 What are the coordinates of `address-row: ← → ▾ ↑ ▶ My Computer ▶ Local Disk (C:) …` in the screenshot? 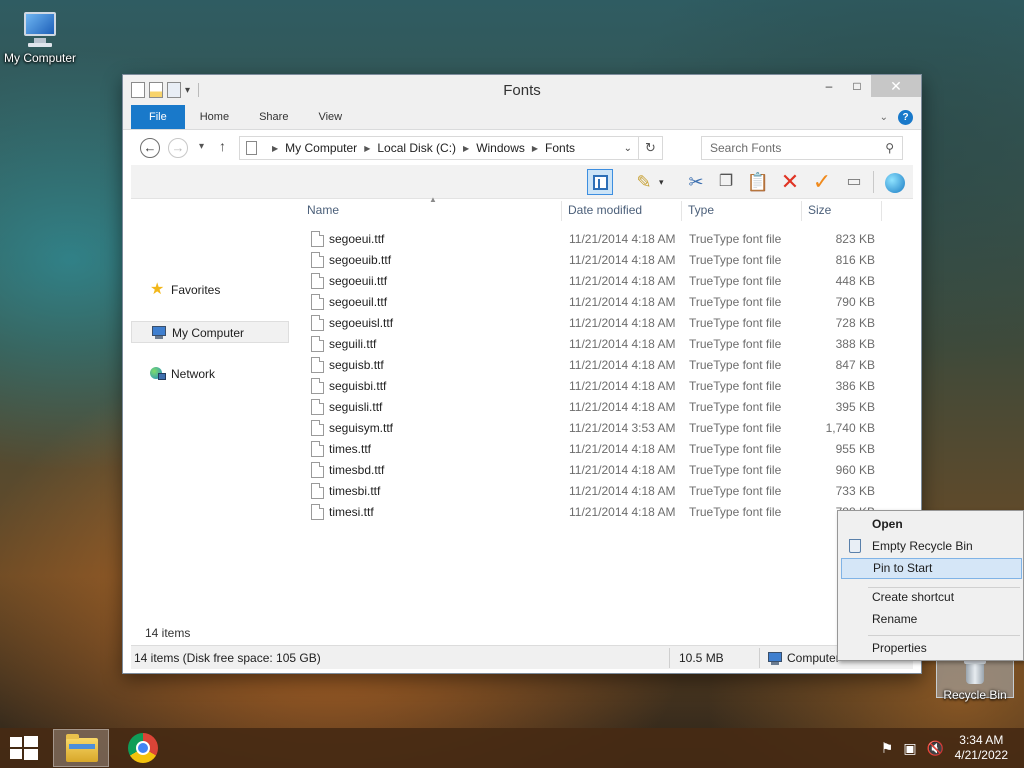 It's located at (522, 148).